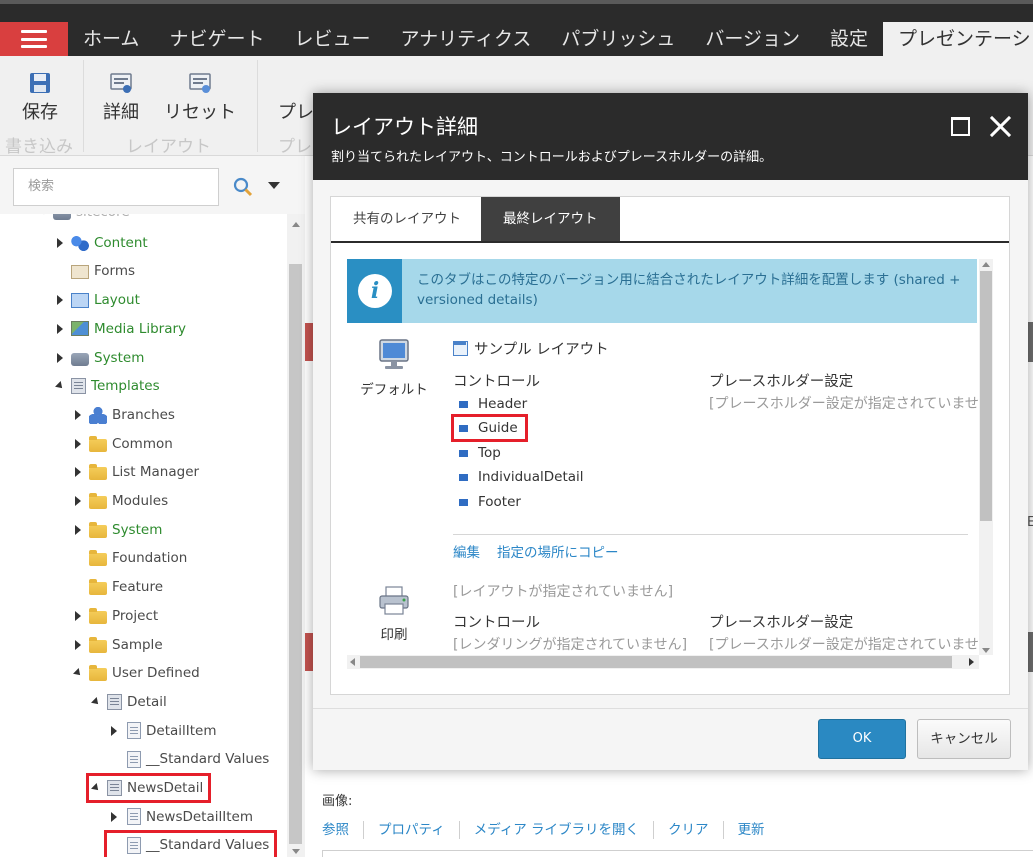 This screenshot has width=1033, height=857. Describe the element at coordinates (960, 126) in the screenshot. I see `maximize-icon` at that location.